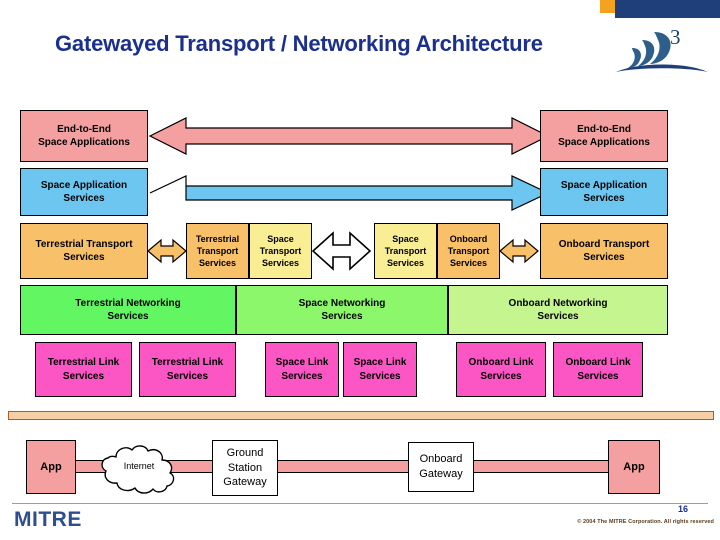 Image resolution: width=720 pixels, height=540 pixels. What do you see at coordinates (542, 466) in the screenshot?
I see `pipe-onboard-to-app` at bounding box center [542, 466].